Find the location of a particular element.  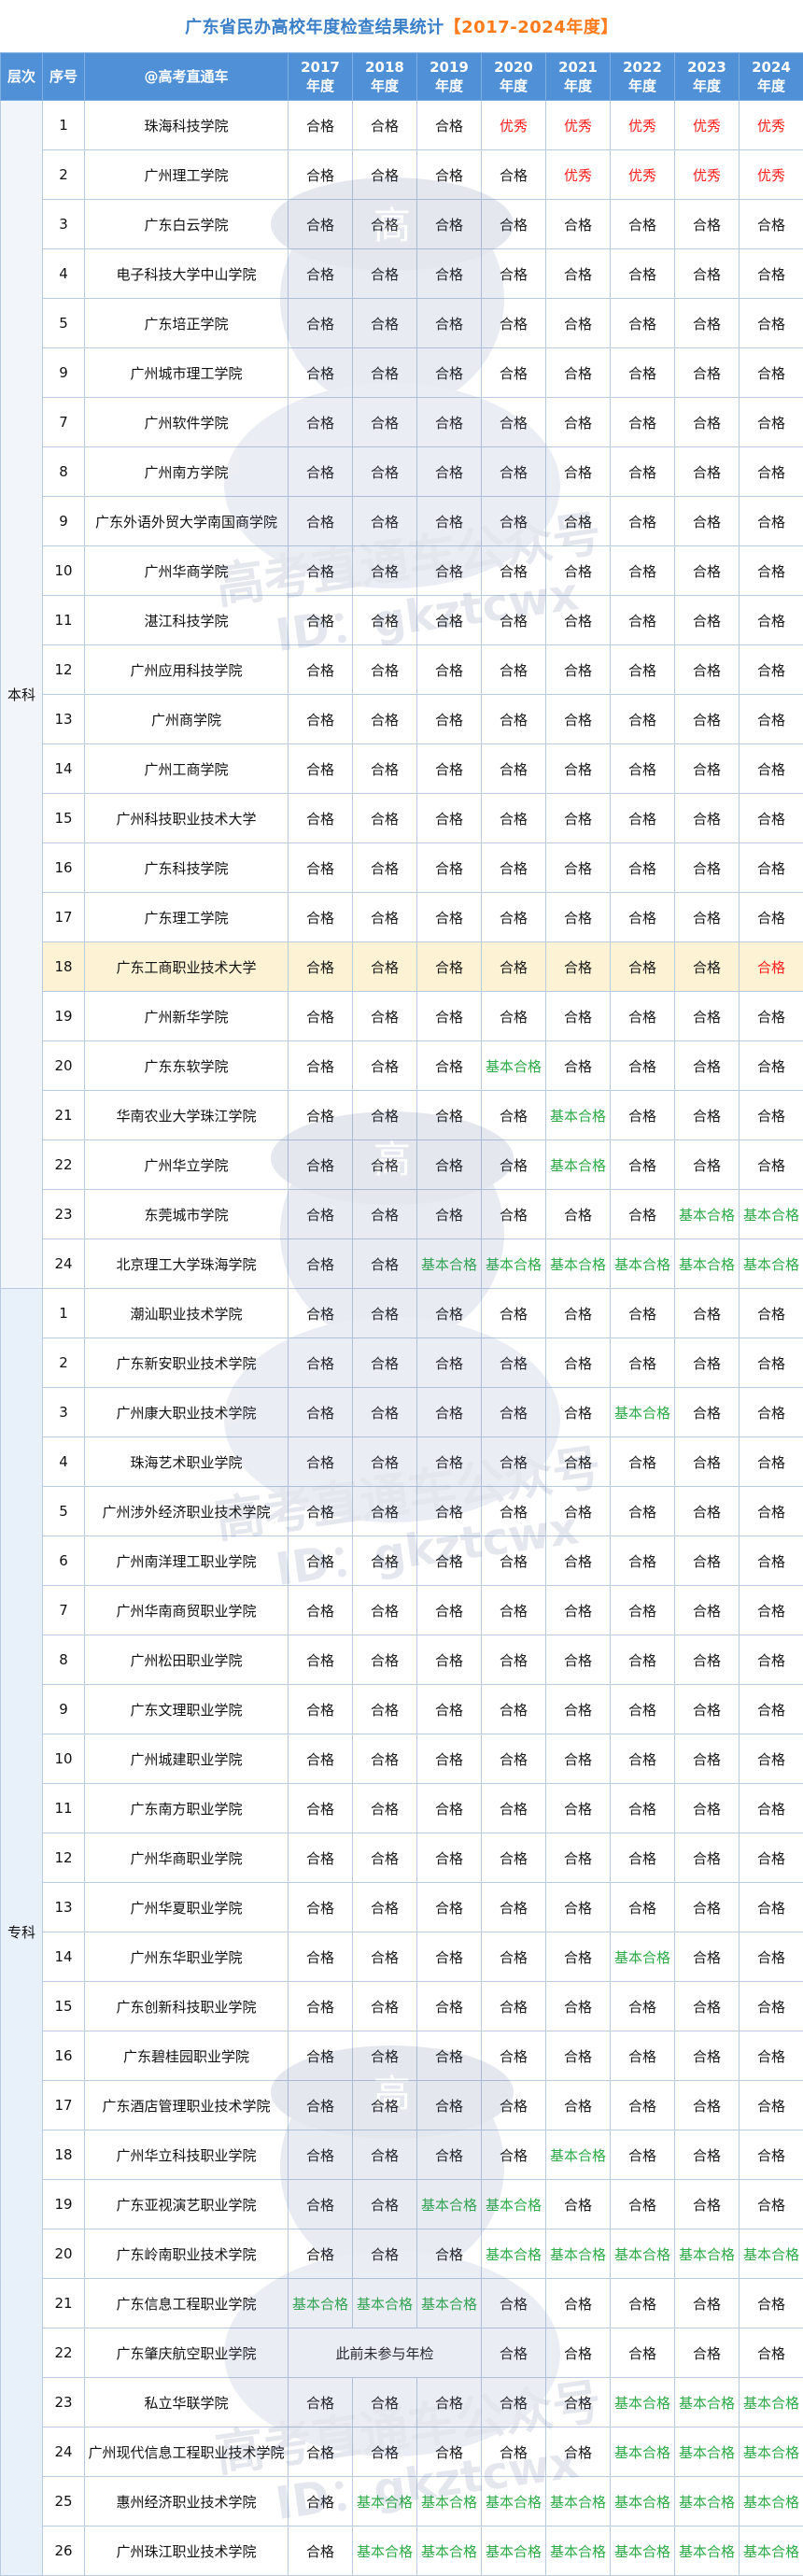

school-name-cell: 广州城市理工学院 is located at coordinates (187, 373).